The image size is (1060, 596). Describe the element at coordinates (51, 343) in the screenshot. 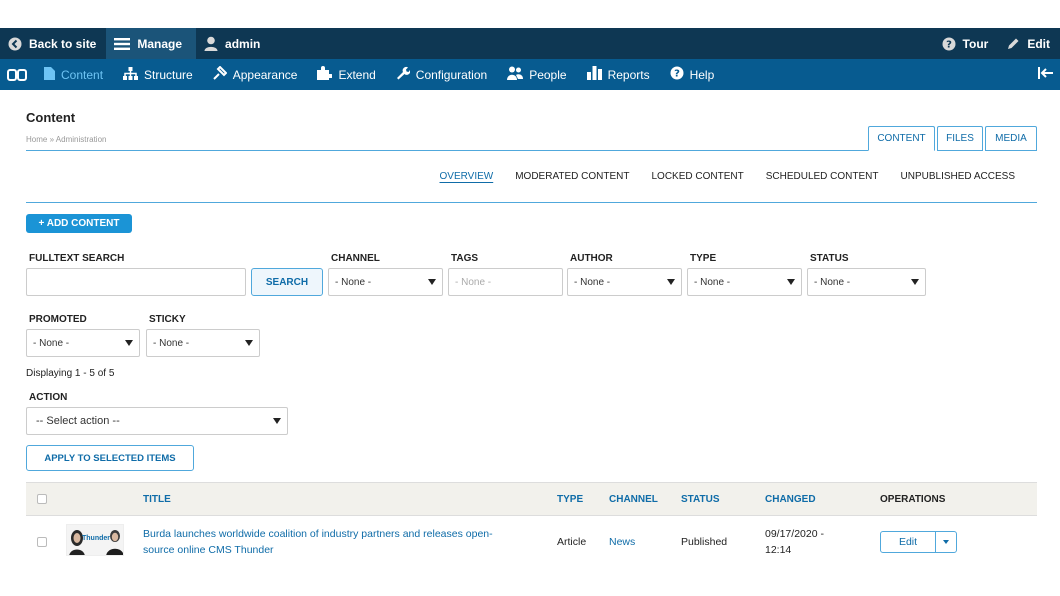

I see `promoted-value: - None -` at that location.